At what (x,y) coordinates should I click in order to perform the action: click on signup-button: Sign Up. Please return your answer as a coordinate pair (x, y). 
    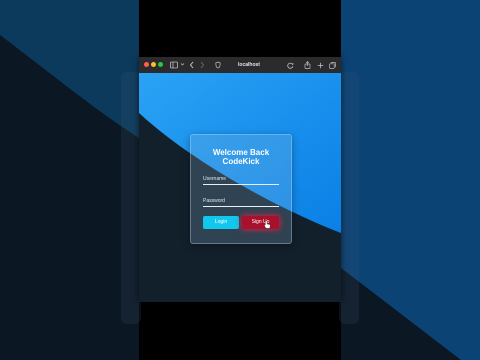
    Looking at the image, I should click on (260, 222).